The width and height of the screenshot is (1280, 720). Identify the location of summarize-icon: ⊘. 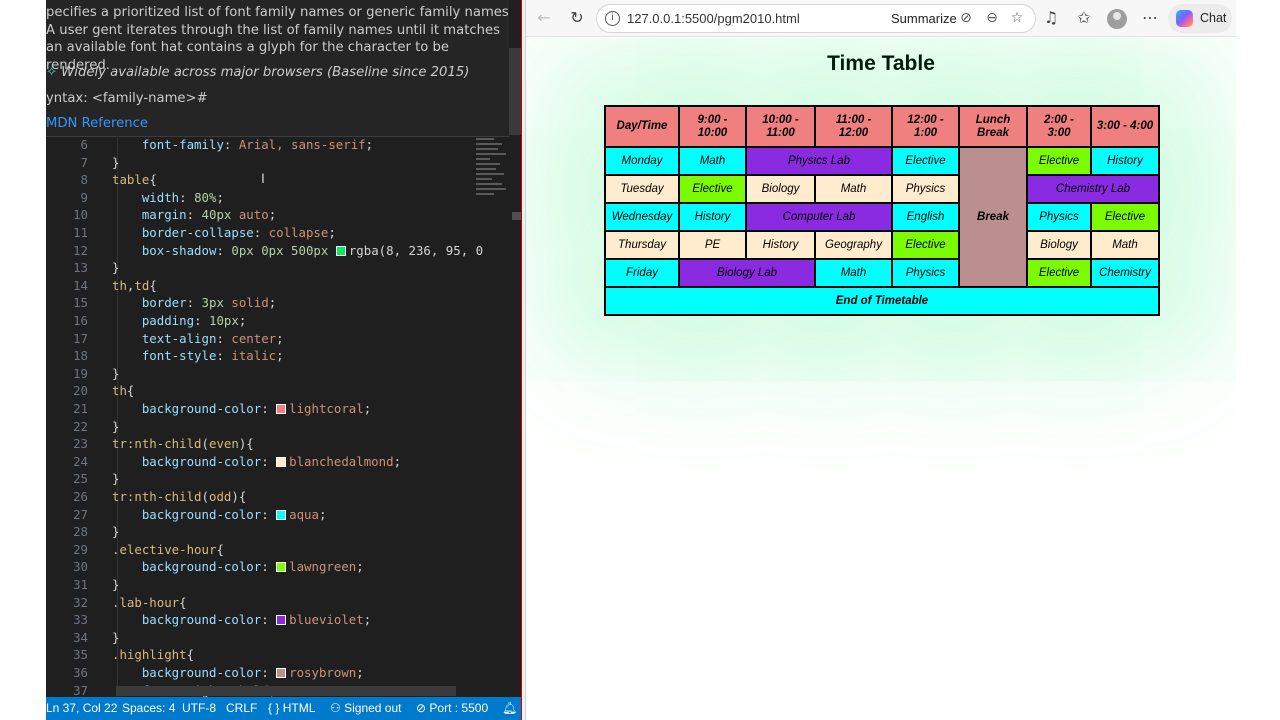
(966, 18).